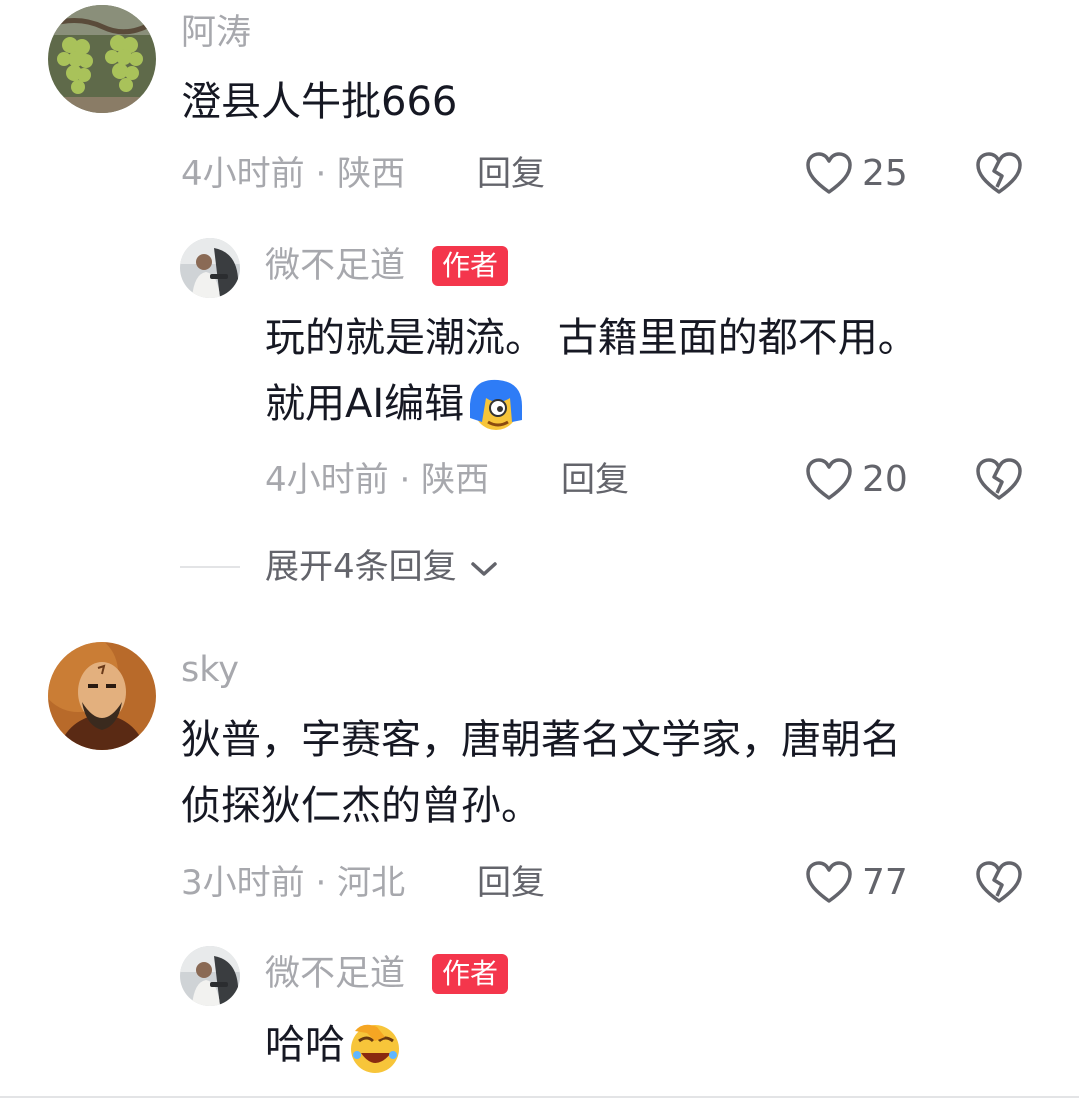 The image size is (1079, 1098). I want to click on comment-text-line: 侦探狄仁杰的曾孙。, so click(361, 806).